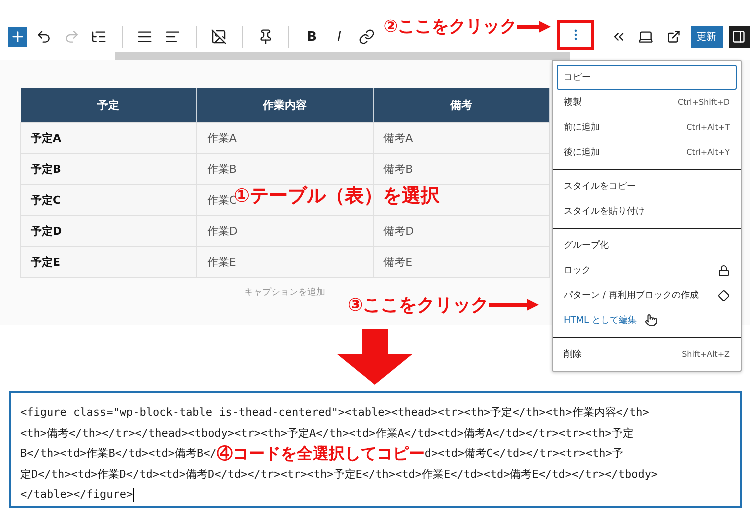 Image resolution: width=750 pixels, height=523 pixels. What do you see at coordinates (108, 169) in the screenshot?
I see `table-cell: 予定B` at bounding box center [108, 169].